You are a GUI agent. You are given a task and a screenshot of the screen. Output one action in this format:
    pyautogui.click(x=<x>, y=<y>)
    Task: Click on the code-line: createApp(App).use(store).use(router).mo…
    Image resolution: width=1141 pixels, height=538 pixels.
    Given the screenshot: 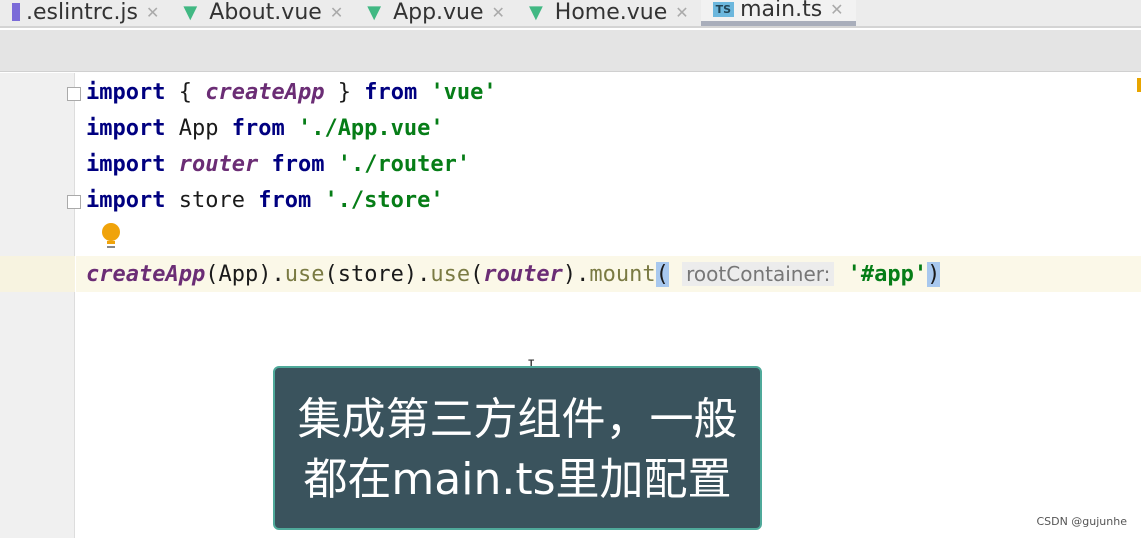 What is the action you would take?
    pyautogui.click(x=513, y=274)
    